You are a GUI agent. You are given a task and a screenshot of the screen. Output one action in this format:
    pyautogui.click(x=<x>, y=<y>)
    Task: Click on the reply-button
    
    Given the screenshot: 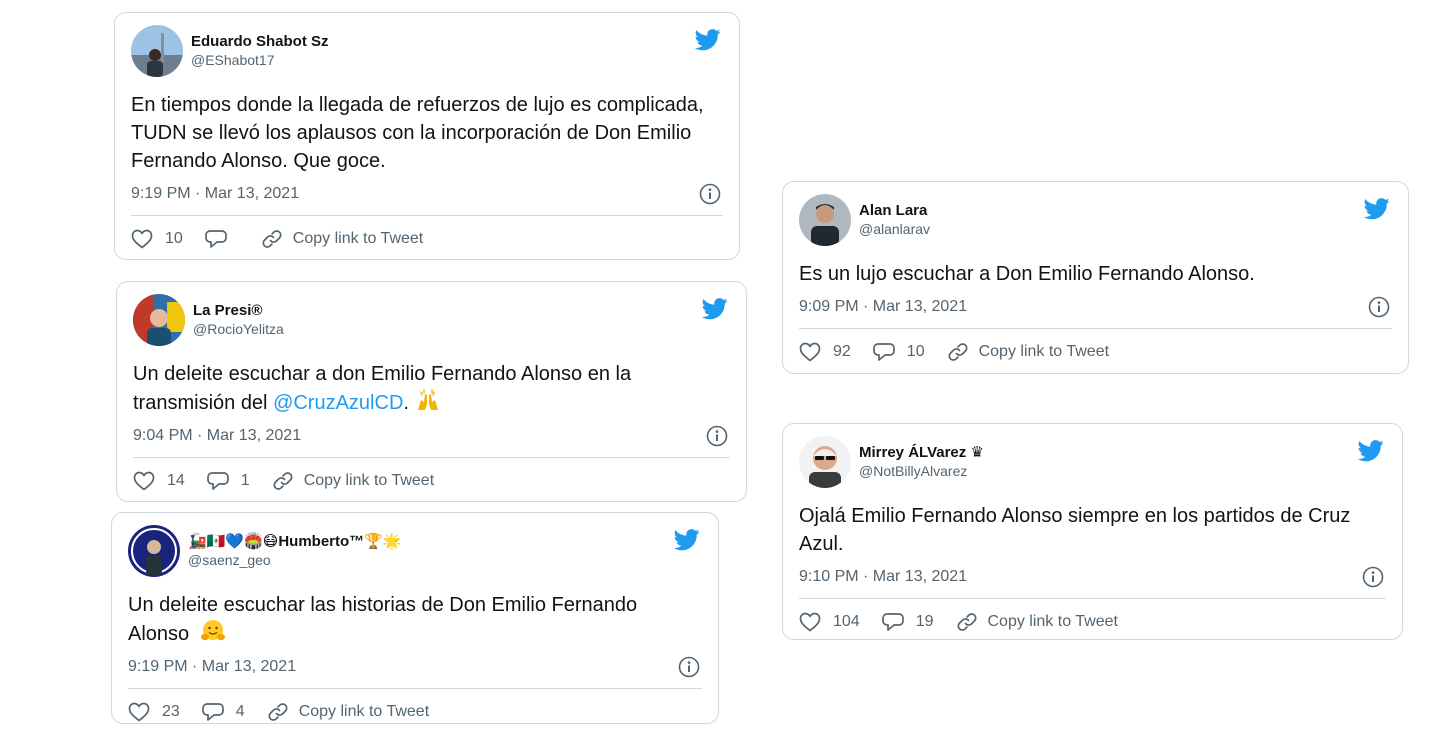 What is the action you would take?
    pyautogui.click(x=221, y=239)
    